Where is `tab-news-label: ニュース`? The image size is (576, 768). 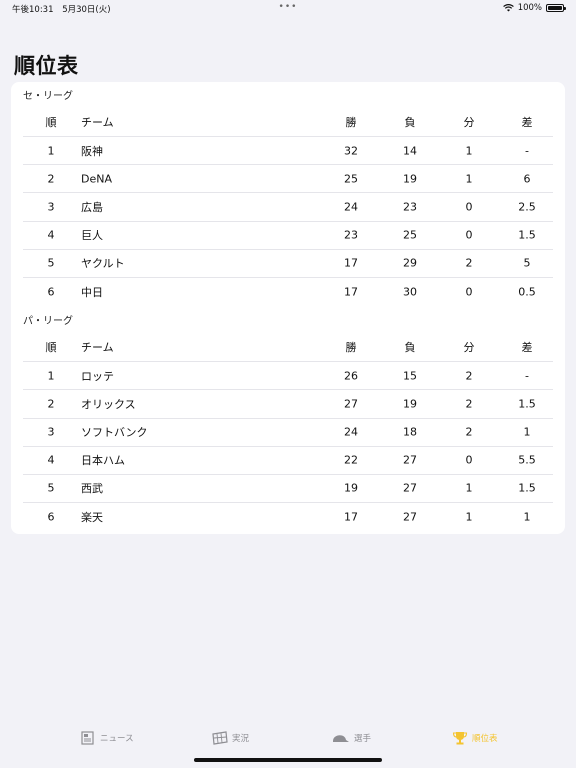 tab-news-label: ニュース is located at coordinates (117, 739).